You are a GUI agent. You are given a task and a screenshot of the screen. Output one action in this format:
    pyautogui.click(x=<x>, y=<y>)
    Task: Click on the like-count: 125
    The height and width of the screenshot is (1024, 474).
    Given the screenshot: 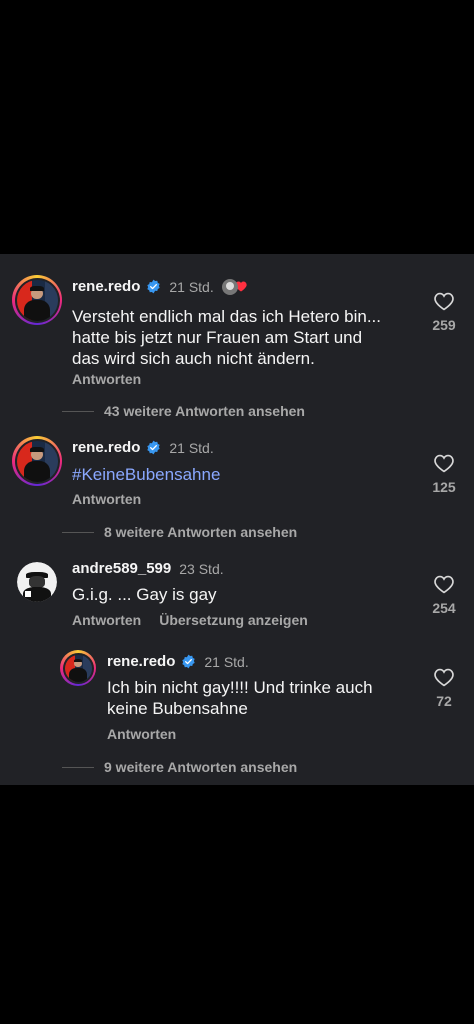 What is the action you would take?
    pyautogui.click(x=444, y=487)
    